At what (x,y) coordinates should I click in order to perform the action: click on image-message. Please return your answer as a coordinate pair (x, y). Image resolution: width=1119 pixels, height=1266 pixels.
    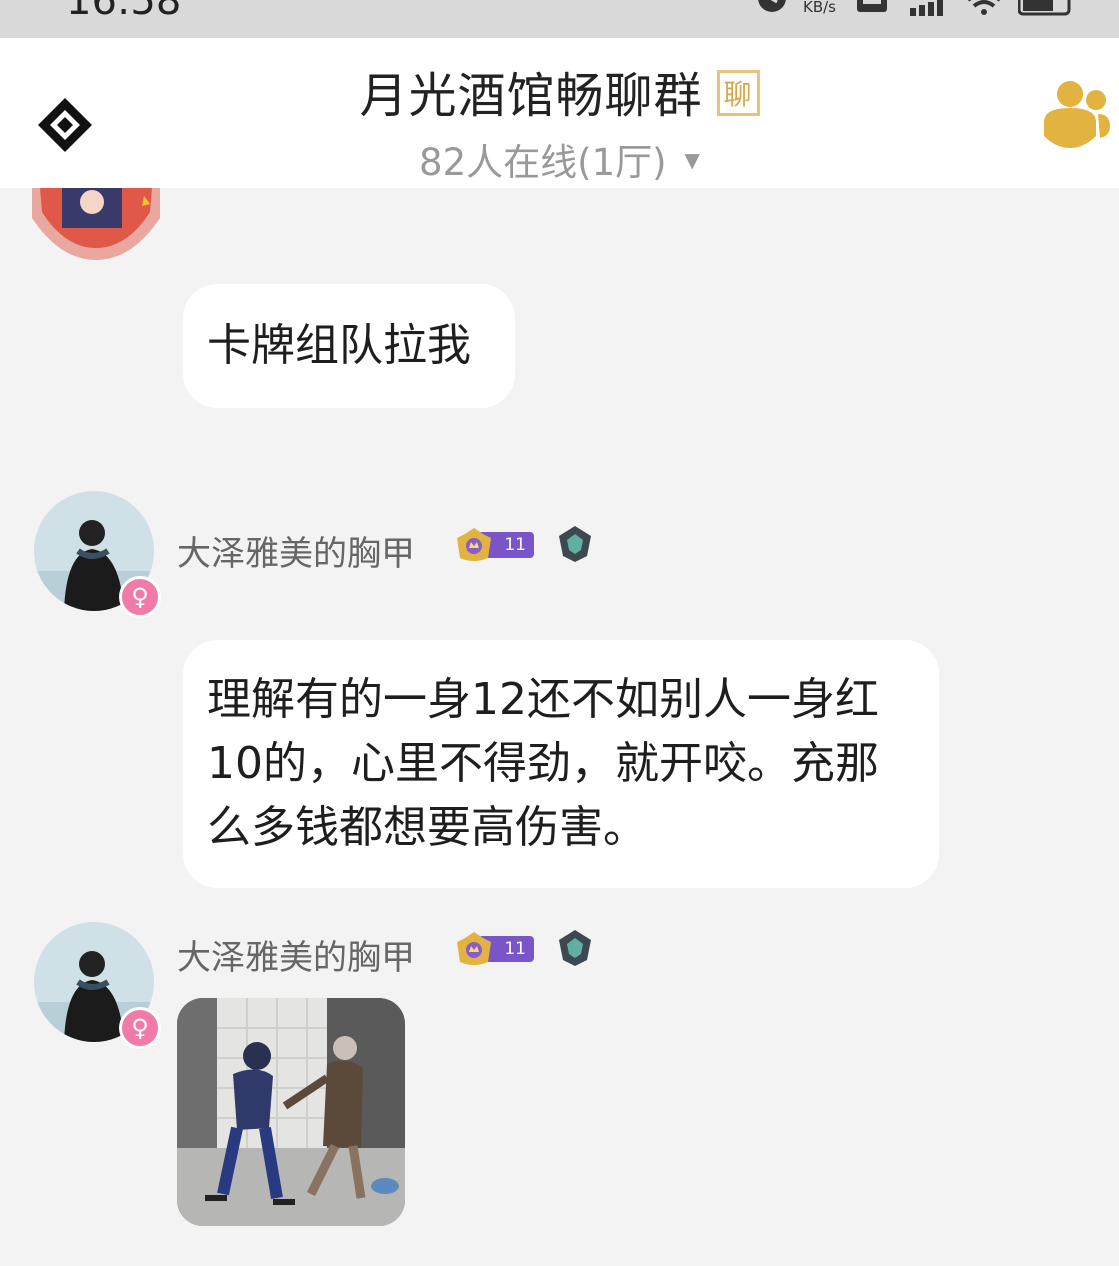
    Looking at the image, I should click on (291, 1112).